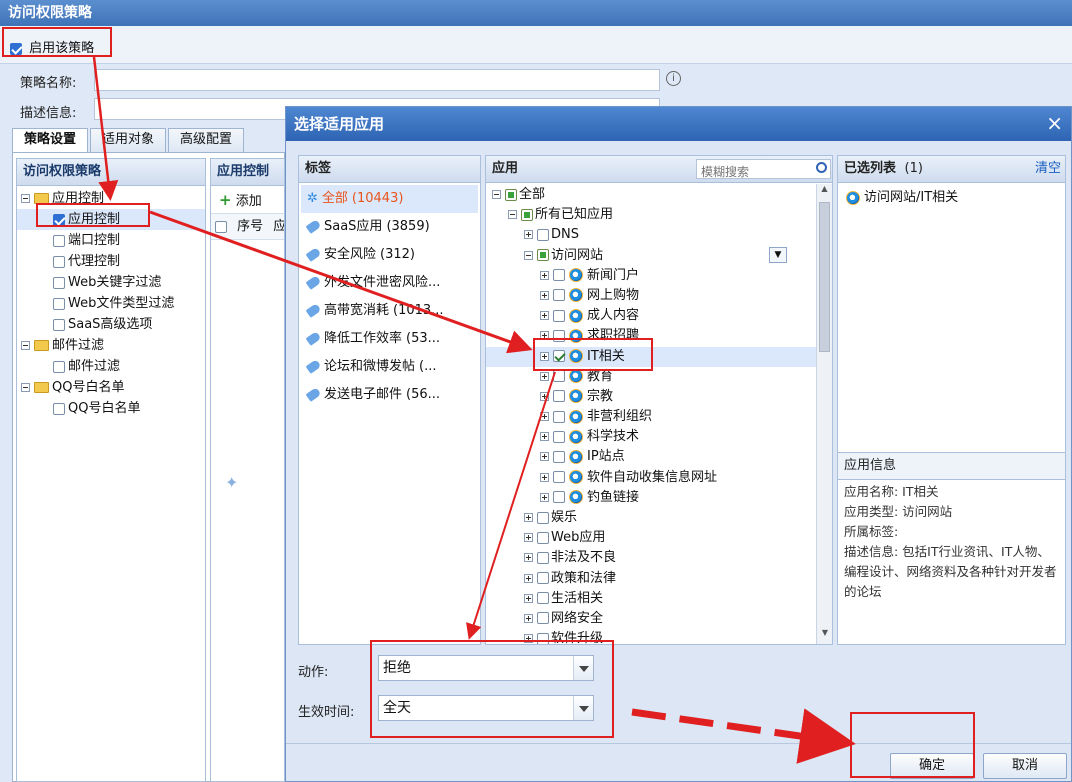 The image size is (1072, 782). Describe the element at coordinates (511, 505) in the screenshot. I see `arrow-it-to-action` at that location.